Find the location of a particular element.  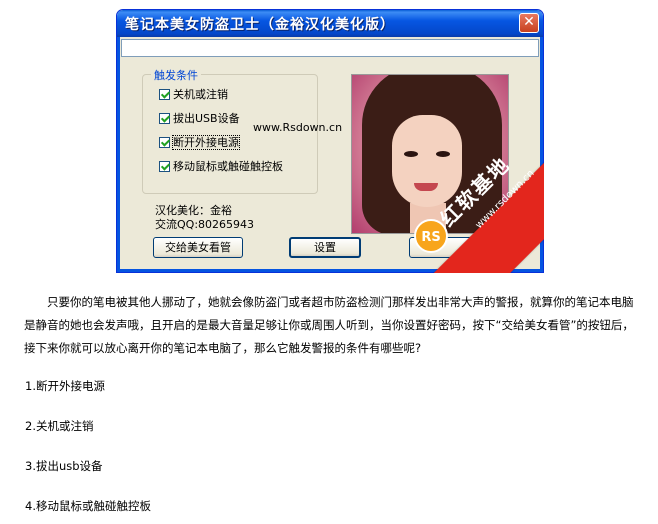

checkbox-shutdown: 关机或注销 is located at coordinates (193, 95).